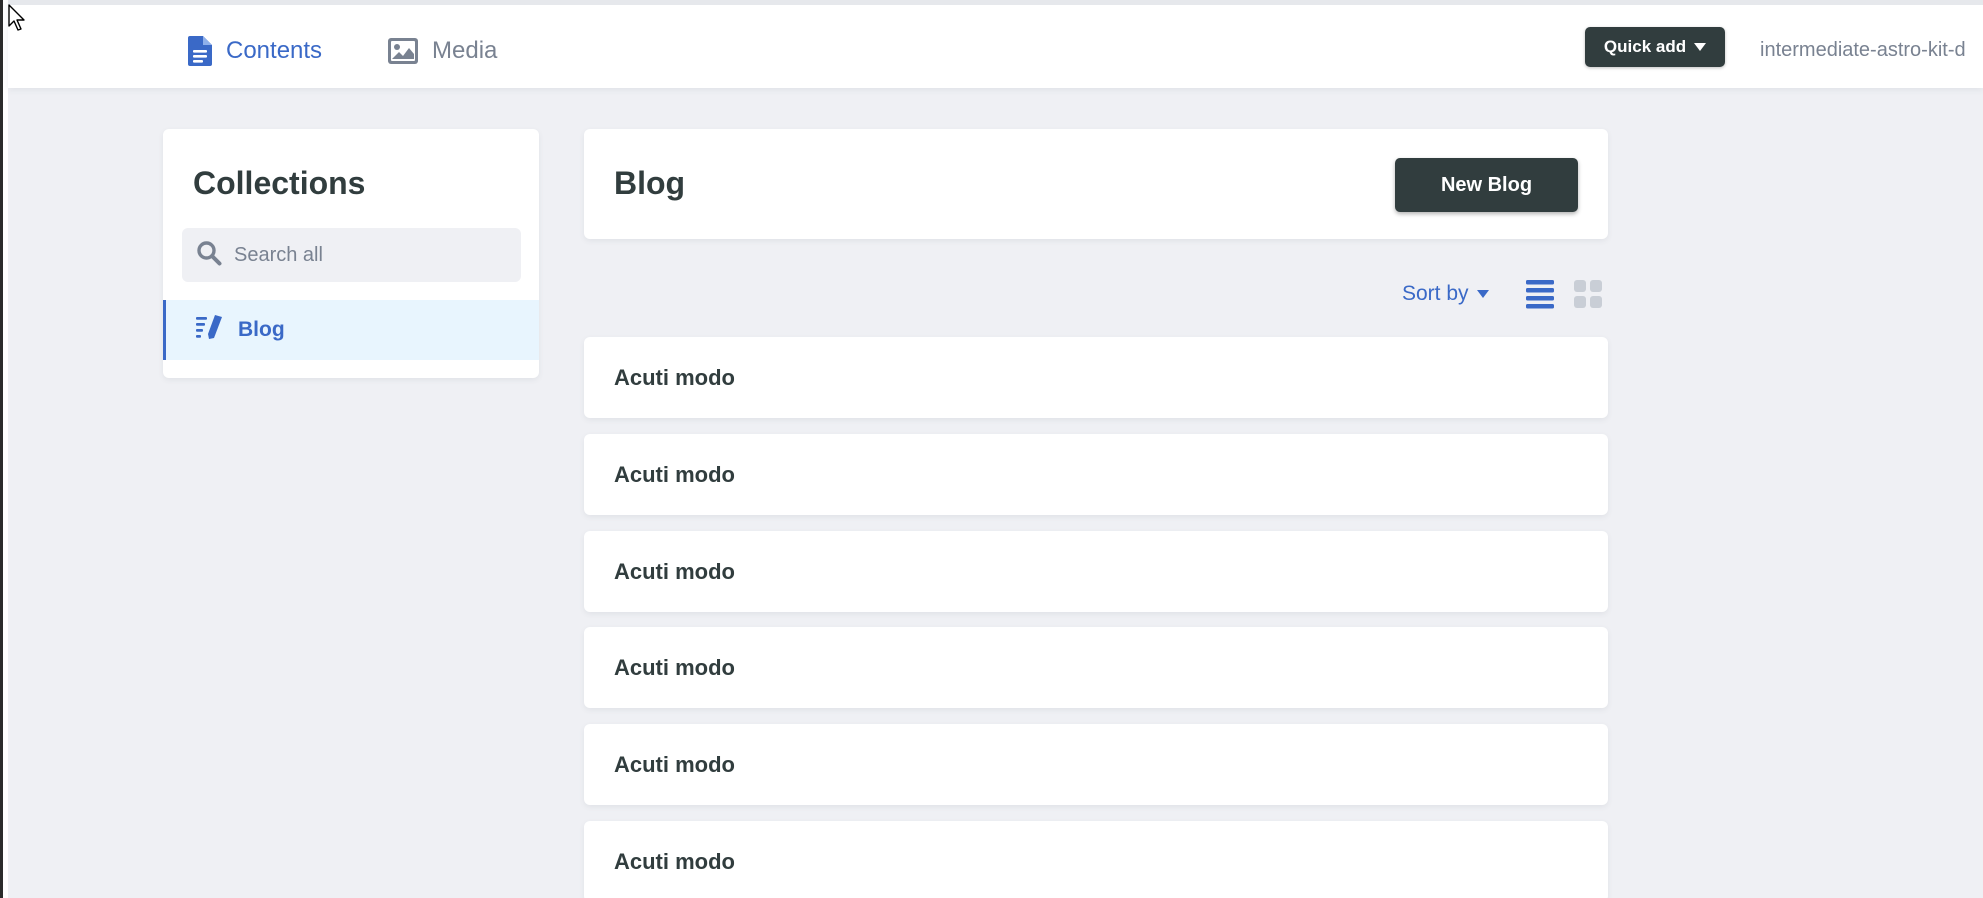 The width and height of the screenshot is (1983, 898). I want to click on new-blog-button: New Blog, so click(1486, 185).